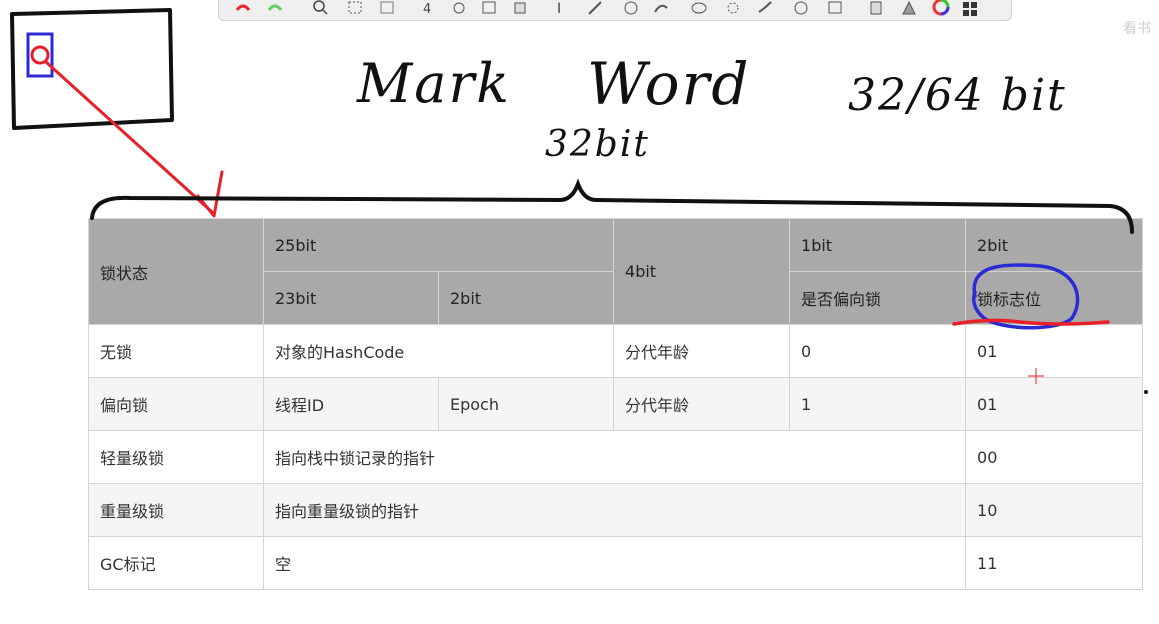 The width and height of the screenshot is (1159, 624). I want to click on header-lock-flag: 锁标志位, so click(1054, 298).